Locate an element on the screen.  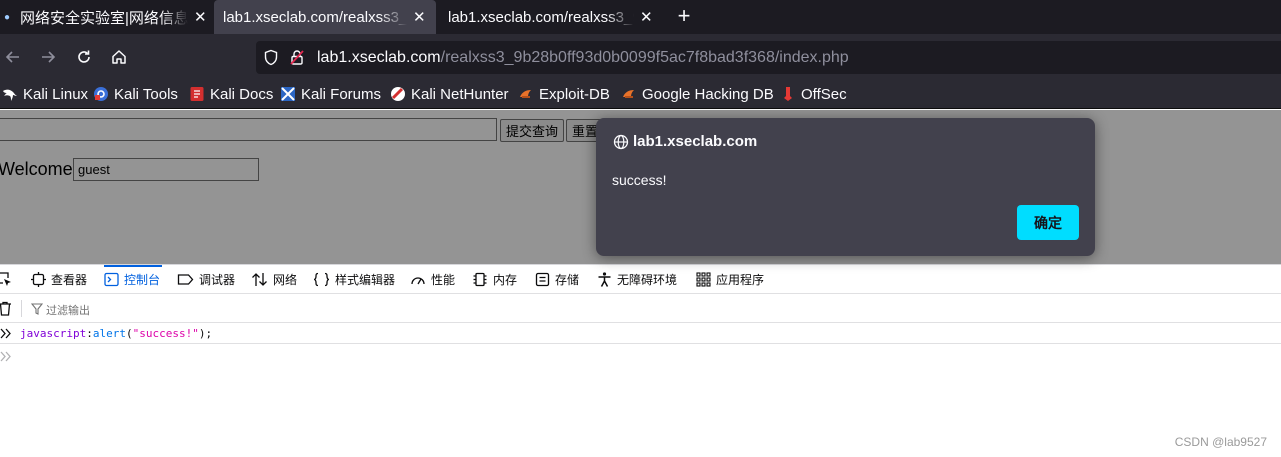
filter-icon is located at coordinates (37, 309).